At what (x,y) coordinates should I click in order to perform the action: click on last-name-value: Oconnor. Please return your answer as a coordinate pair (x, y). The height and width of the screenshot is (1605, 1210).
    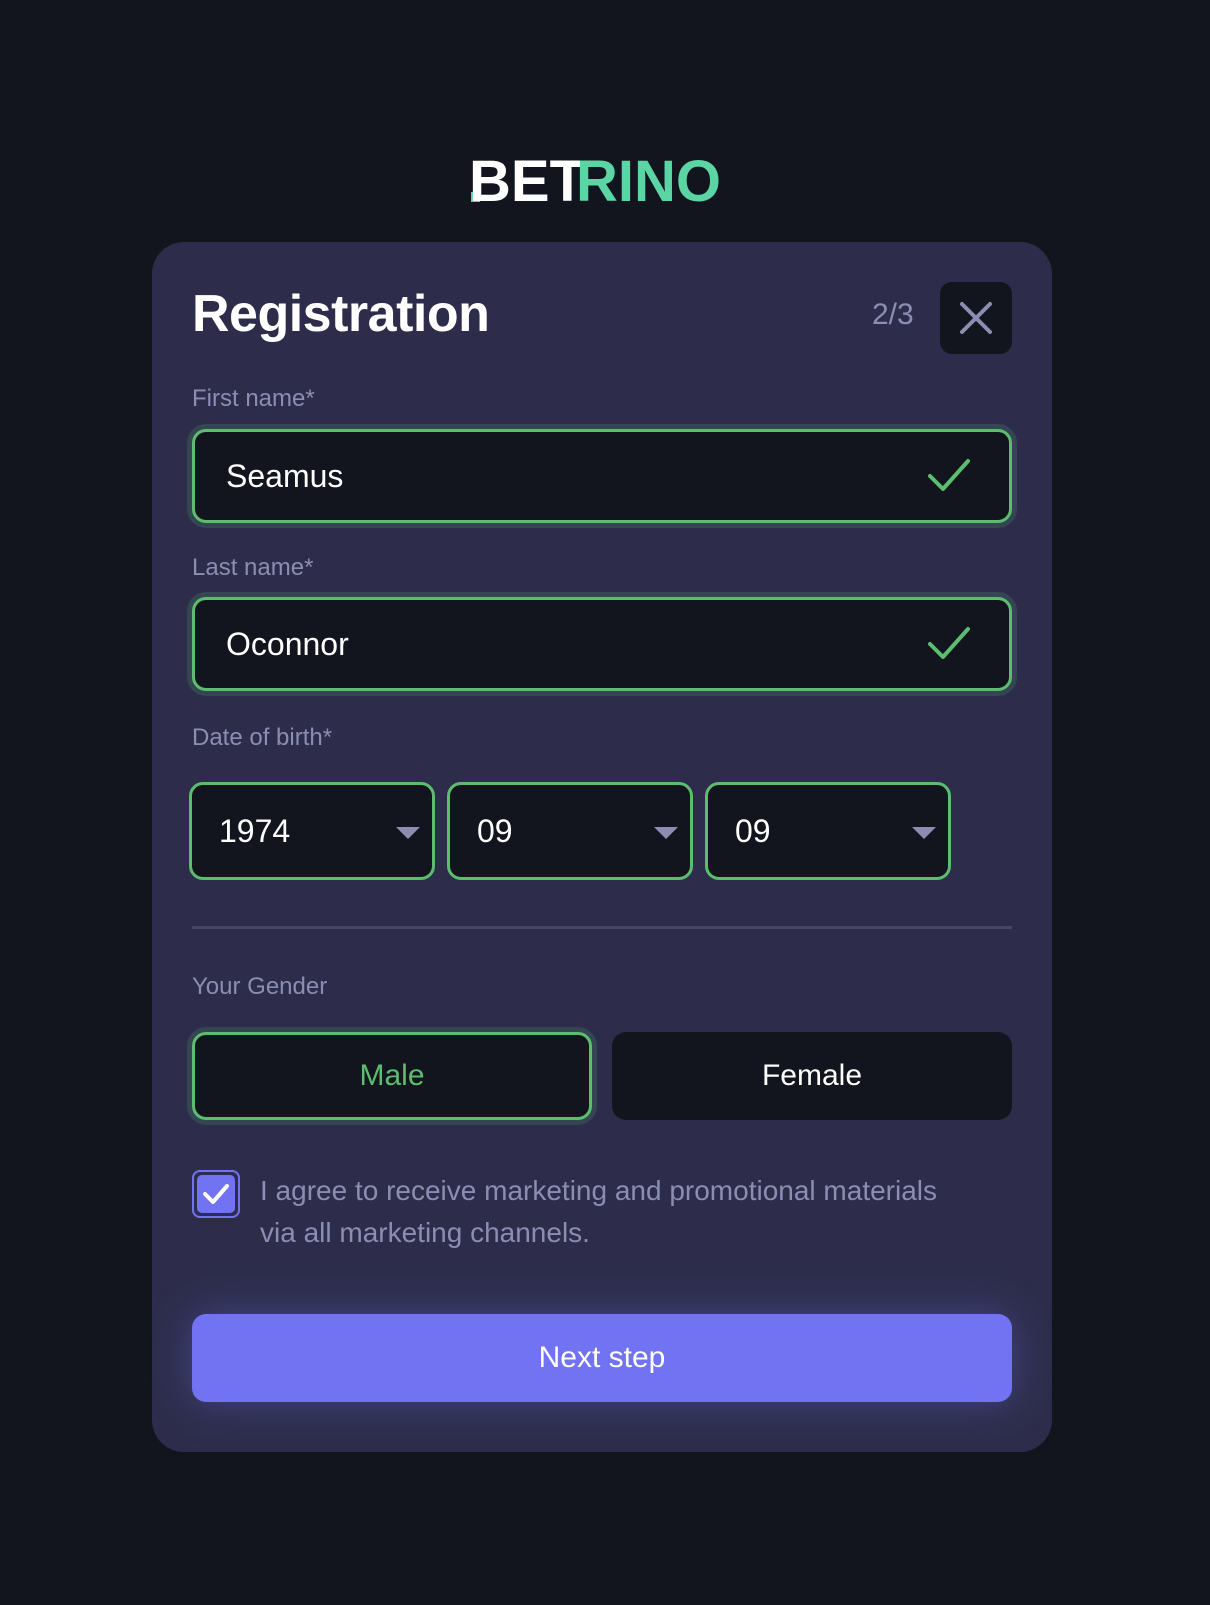
    Looking at the image, I should click on (287, 644).